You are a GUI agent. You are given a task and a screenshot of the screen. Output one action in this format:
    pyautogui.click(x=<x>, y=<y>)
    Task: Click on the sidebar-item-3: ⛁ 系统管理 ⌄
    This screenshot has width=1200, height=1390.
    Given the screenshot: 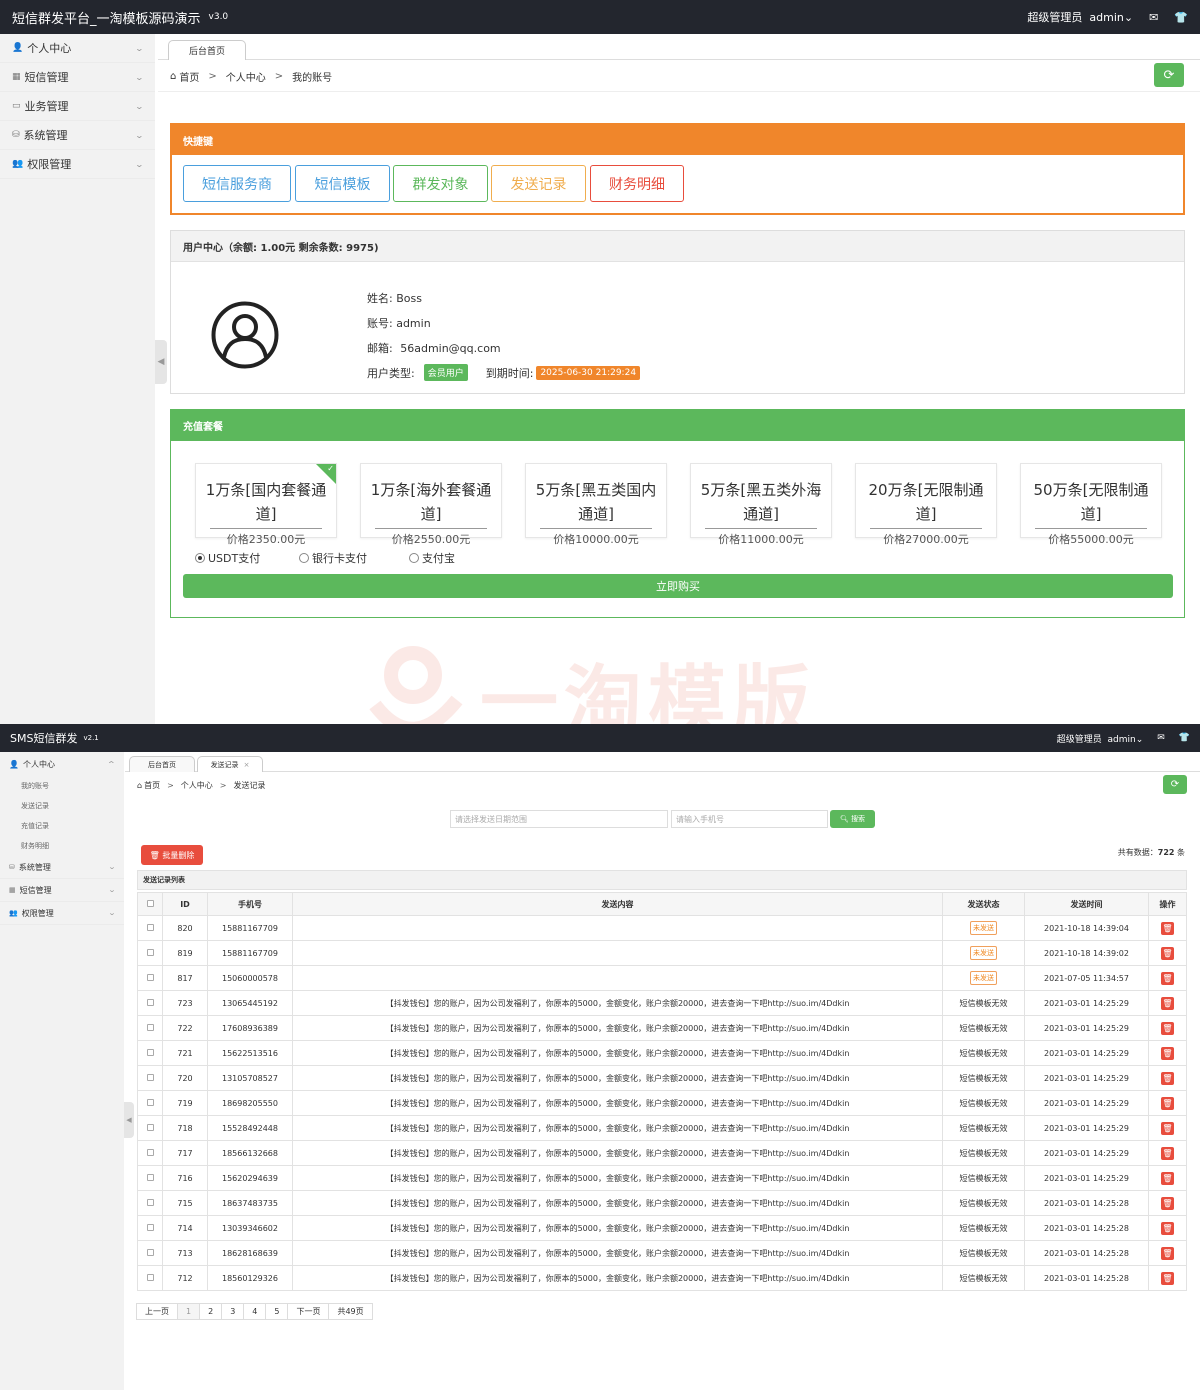 What is the action you would take?
    pyautogui.click(x=77, y=135)
    